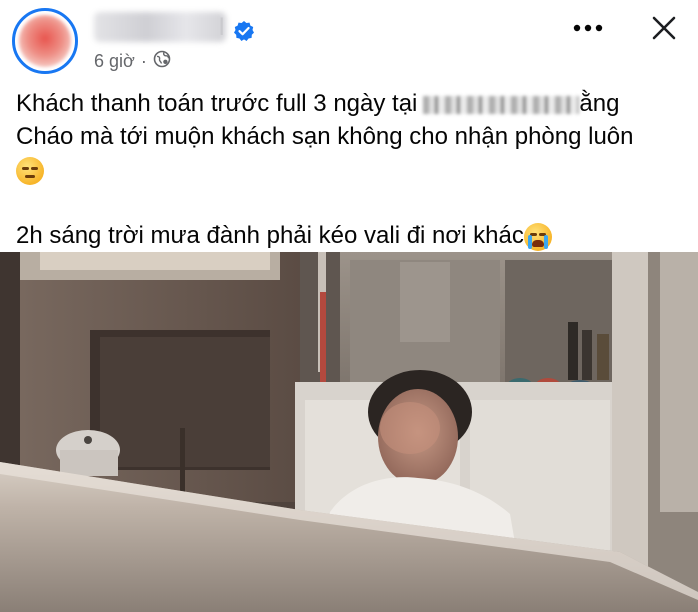  Describe the element at coordinates (501, 104) in the screenshot. I see `redacted-hotel-name` at that location.